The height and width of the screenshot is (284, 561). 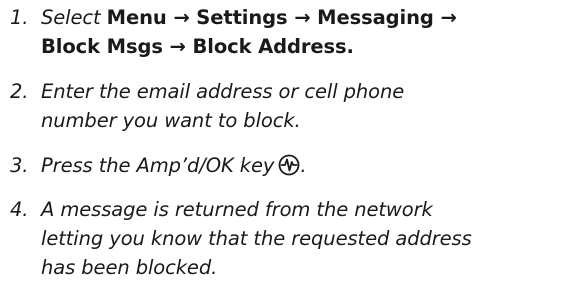 I want to click on step-number: 2., so click(x=19, y=91).